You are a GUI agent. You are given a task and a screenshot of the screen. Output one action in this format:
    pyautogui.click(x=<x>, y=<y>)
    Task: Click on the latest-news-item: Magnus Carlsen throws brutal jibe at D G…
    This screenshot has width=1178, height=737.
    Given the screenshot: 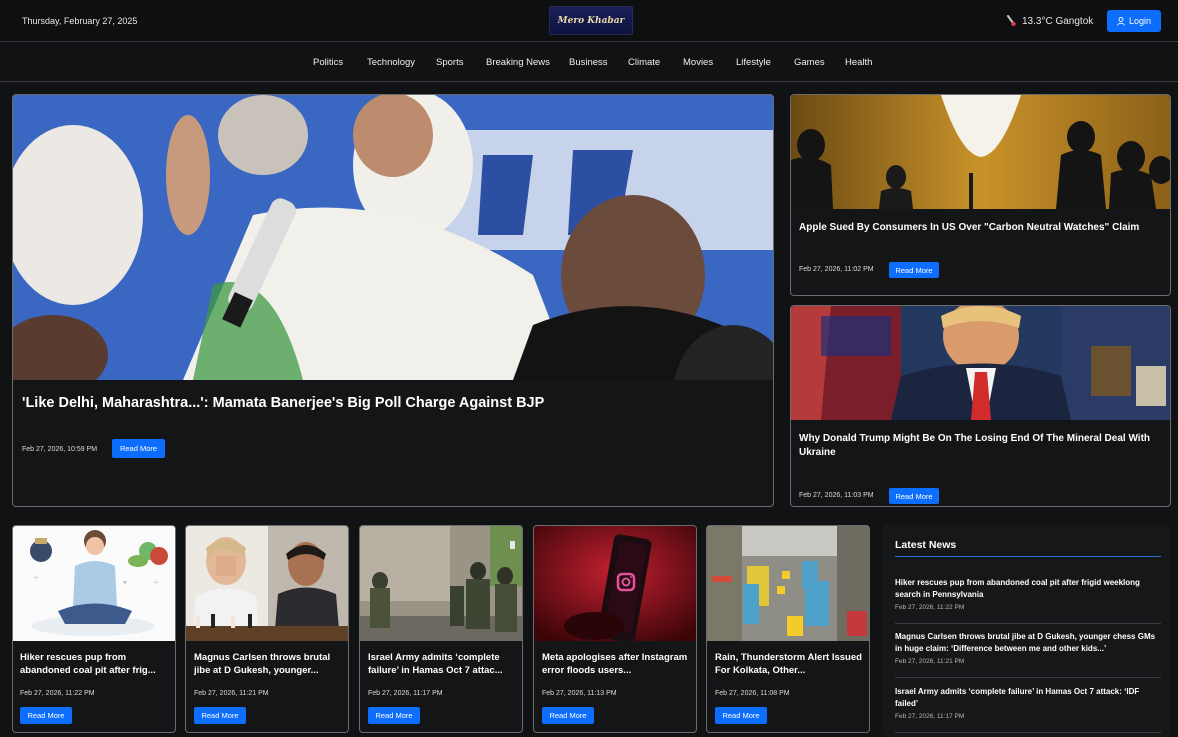 What is the action you would take?
    pyautogui.click(x=1028, y=654)
    